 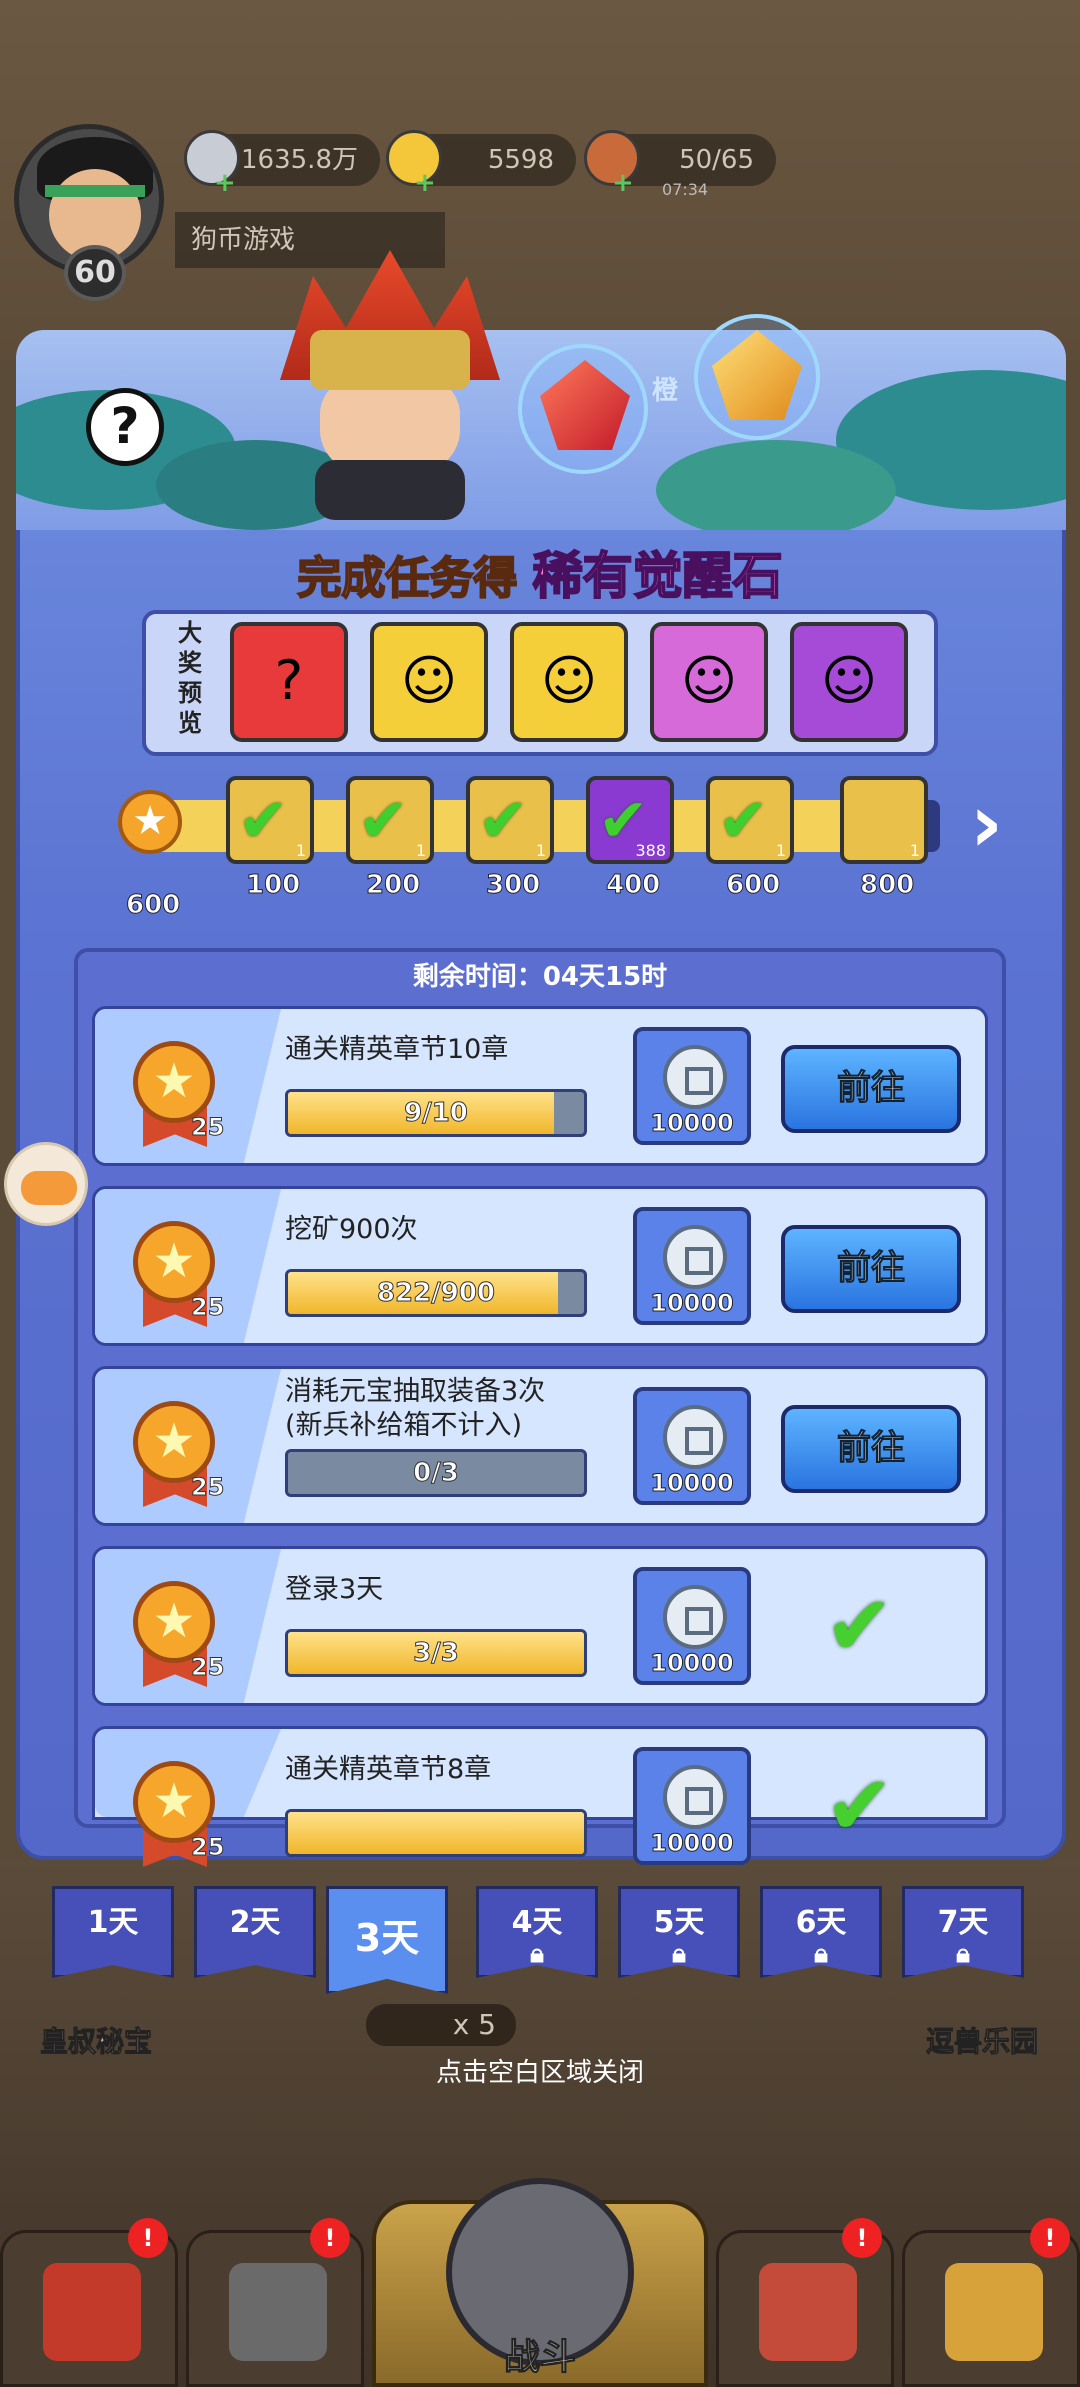 What do you see at coordinates (92, 2312) in the screenshot?
I see `shop-icon` at bounding box center [92, 2312].